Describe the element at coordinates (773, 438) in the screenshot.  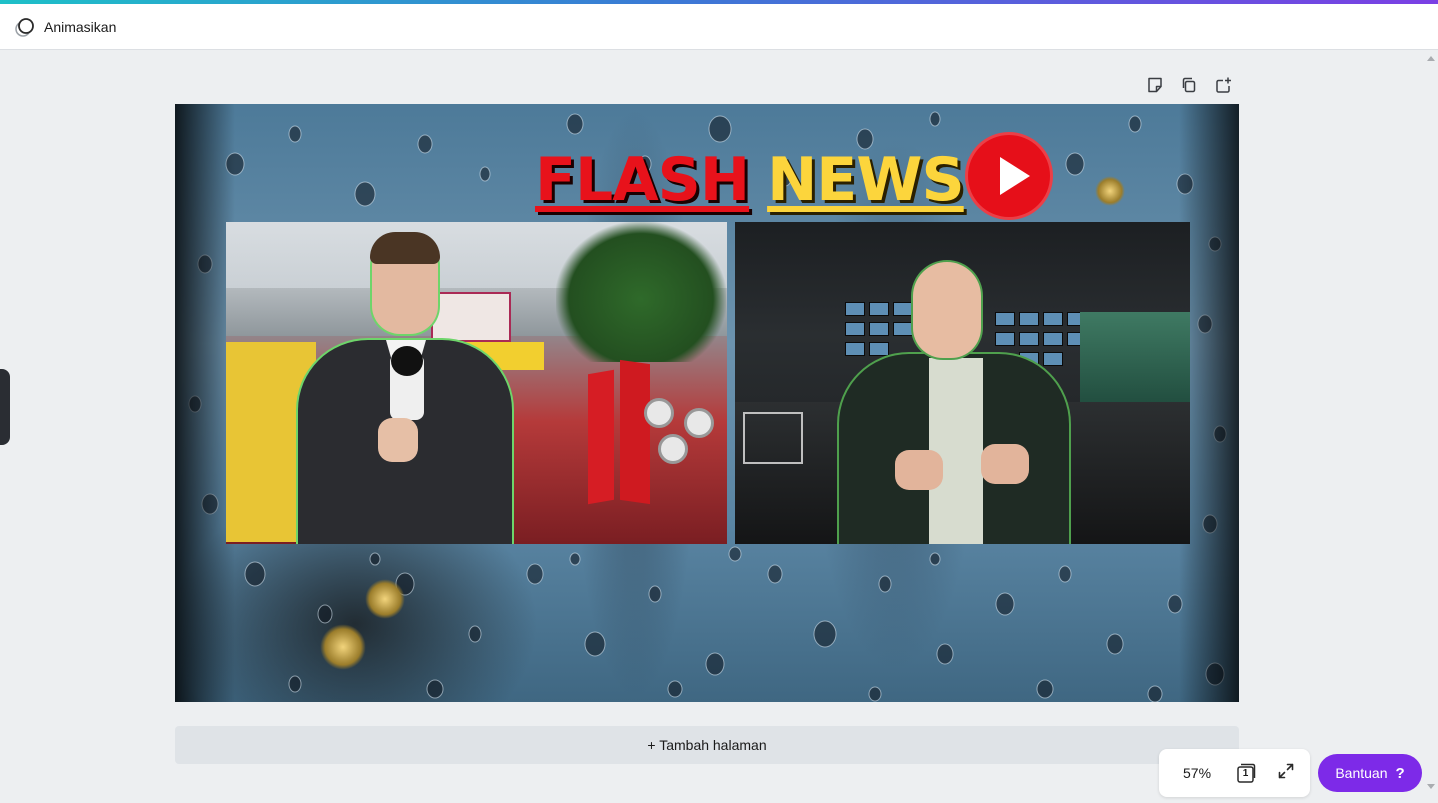
I see `camera-monitor` at that location.